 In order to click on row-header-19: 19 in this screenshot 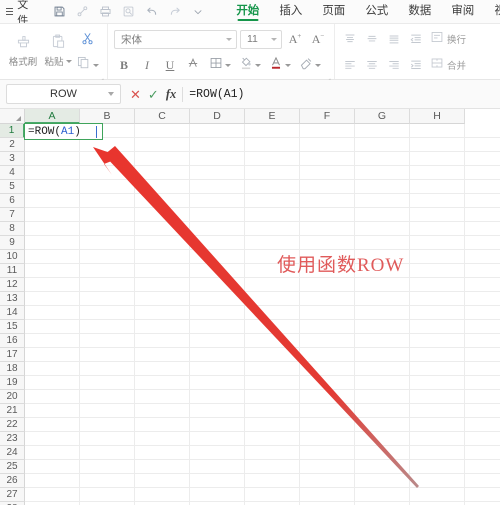, I will do `click(12, 383)`.